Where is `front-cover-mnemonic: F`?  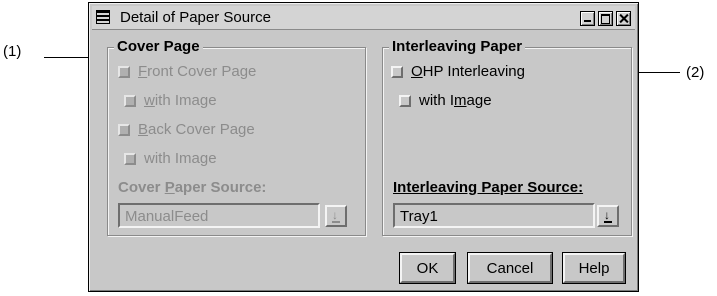 front-cover-mnemonic: F is located at coordinates (143, 71).